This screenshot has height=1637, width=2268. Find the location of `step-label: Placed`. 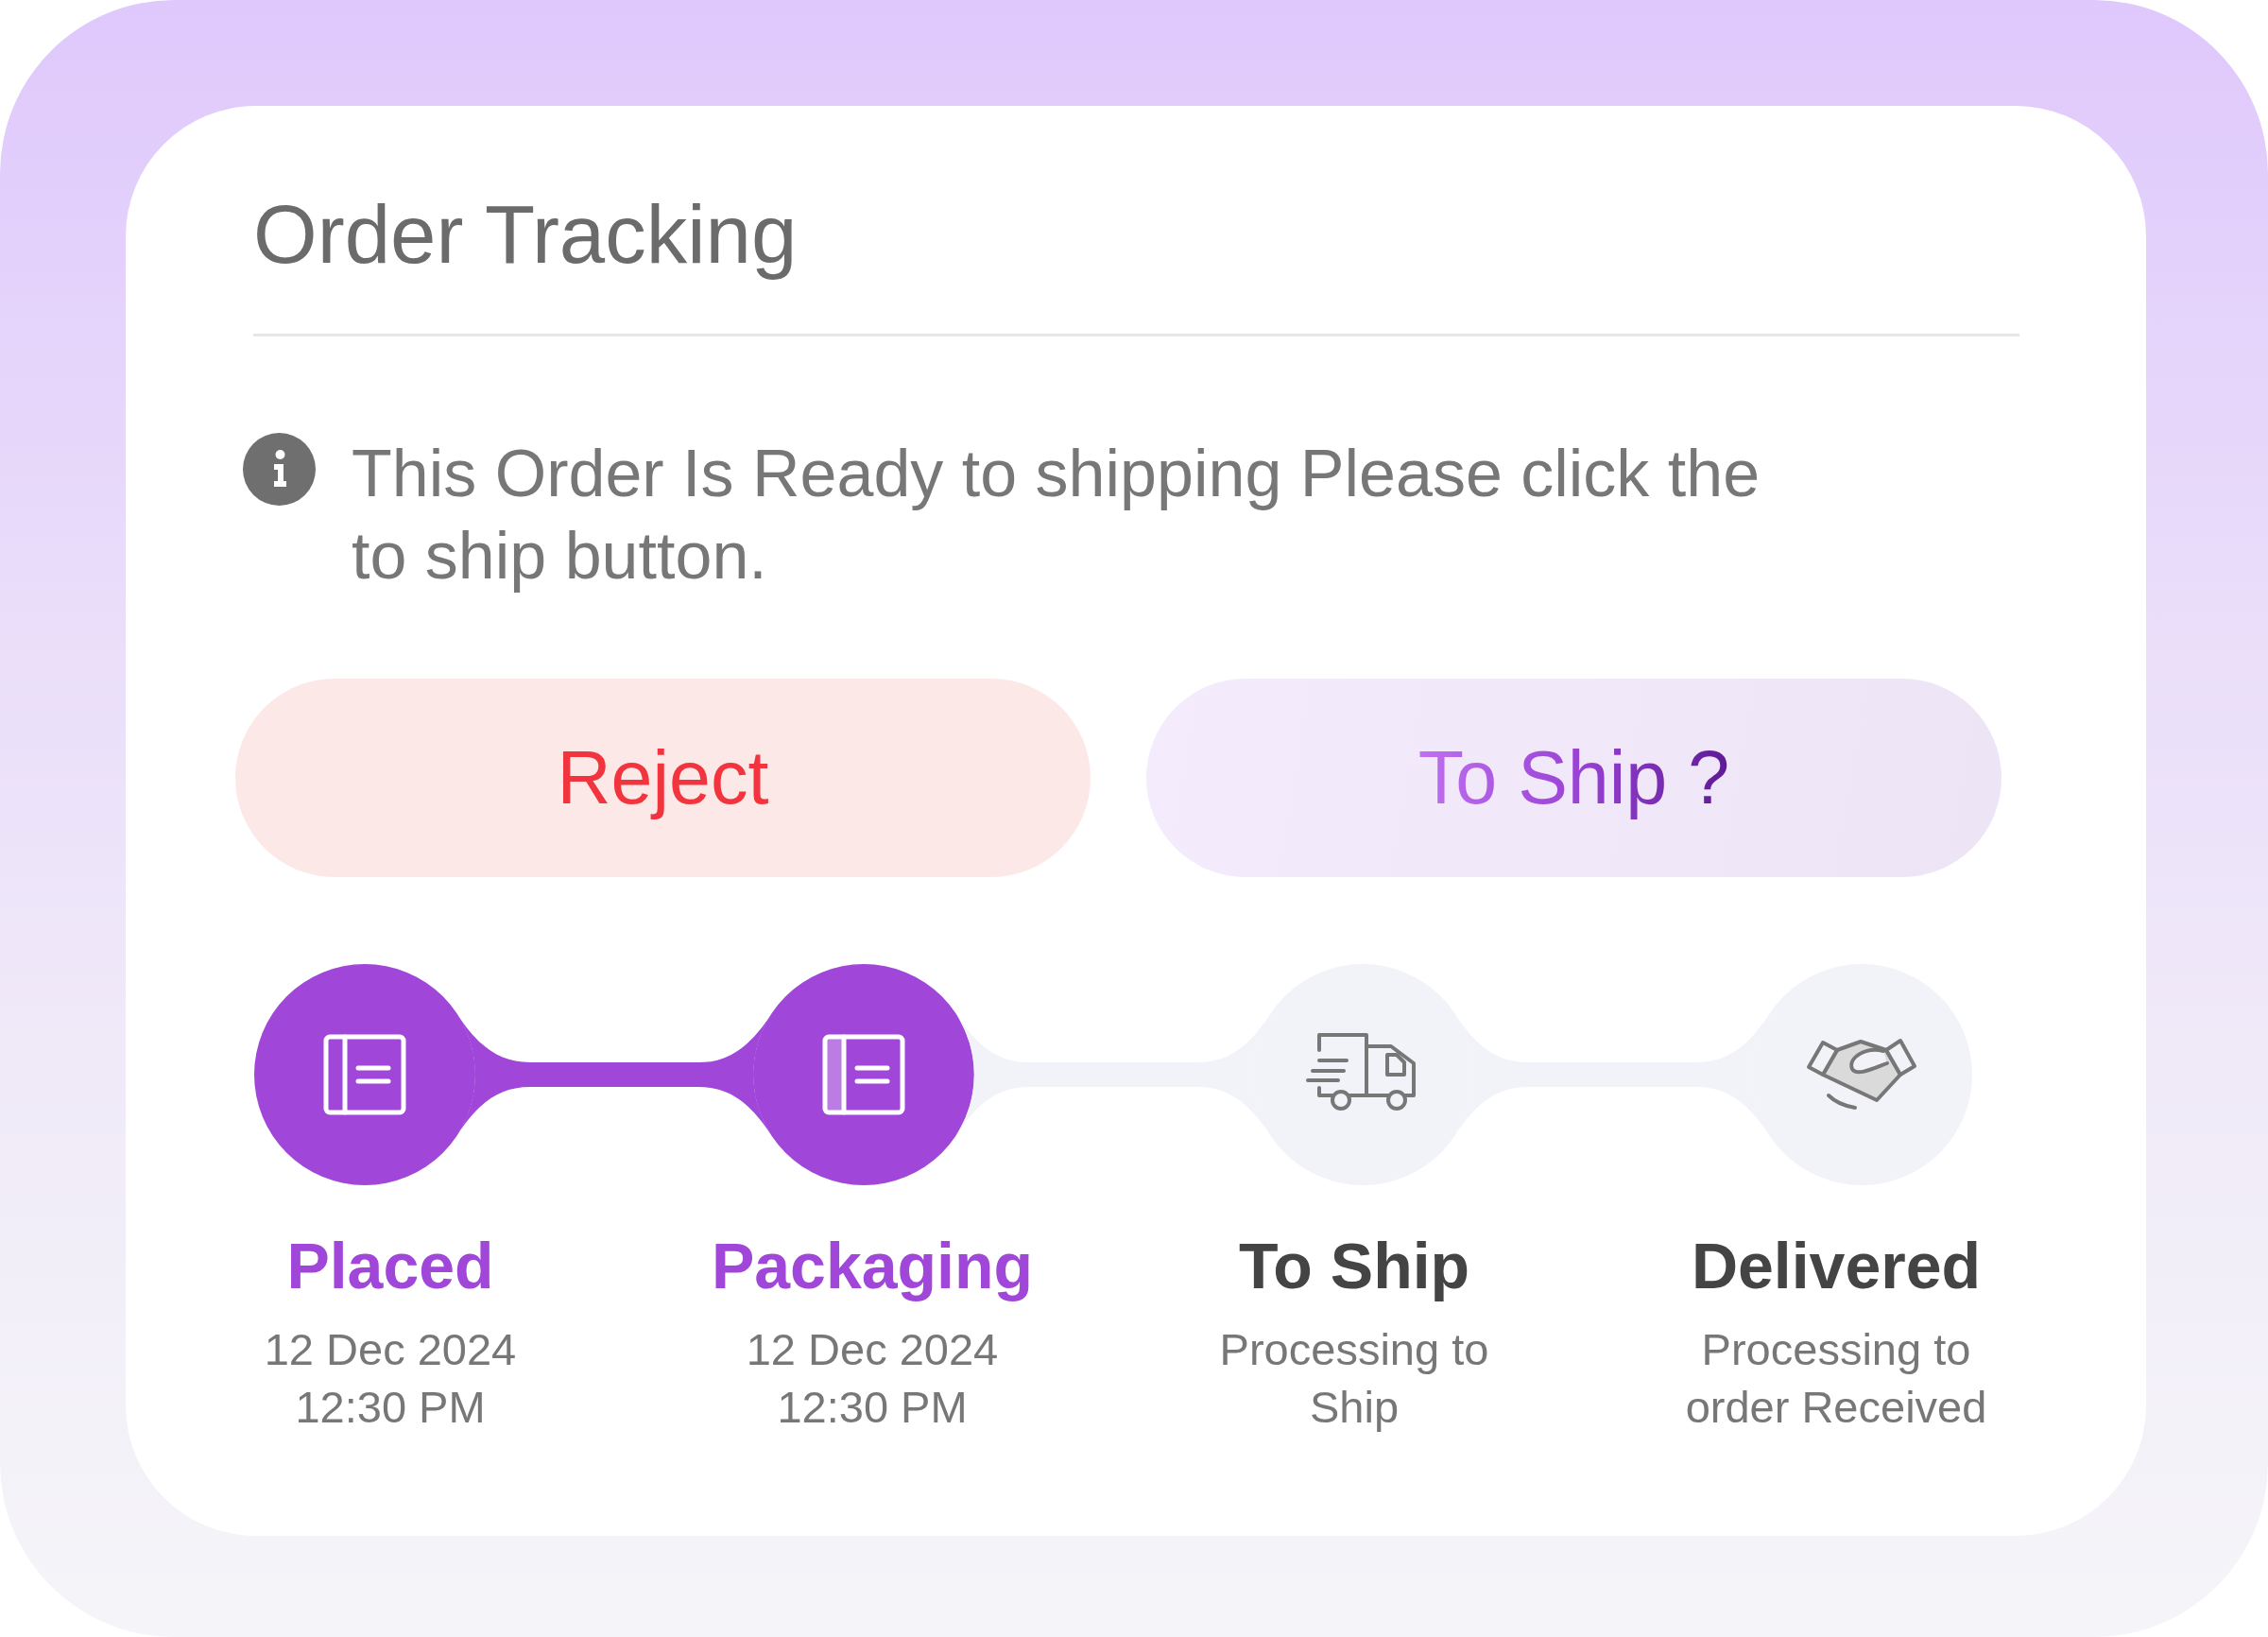

step-label: Placed is located at coordinates (390, 1266).